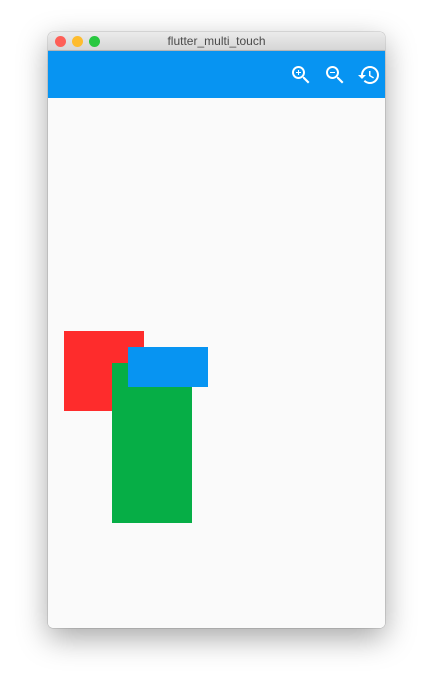  I want to click on zoom-out-icon, so click(335, 75).